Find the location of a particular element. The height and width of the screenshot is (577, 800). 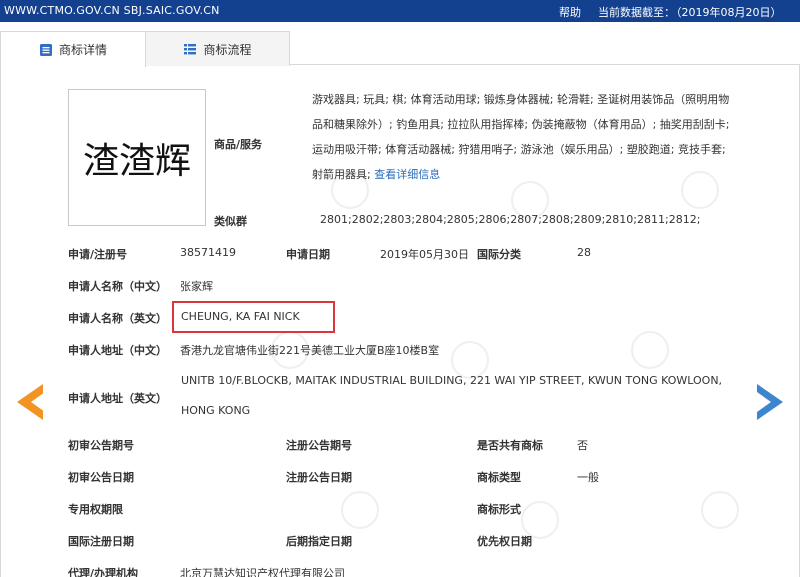

priority-date-label: 优先权日期 is located at coordinates (504, 541).